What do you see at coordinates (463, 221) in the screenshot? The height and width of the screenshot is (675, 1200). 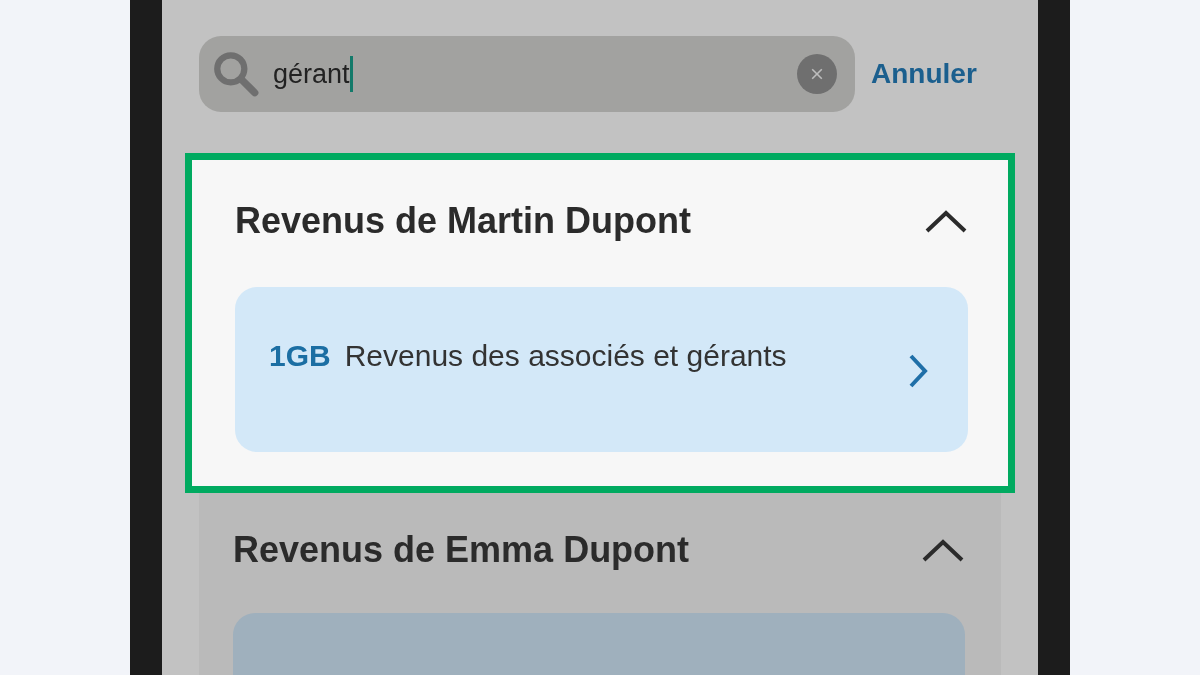 I see `section-title: Revenus de Martin Dupont` at bounding box center [463, 221].